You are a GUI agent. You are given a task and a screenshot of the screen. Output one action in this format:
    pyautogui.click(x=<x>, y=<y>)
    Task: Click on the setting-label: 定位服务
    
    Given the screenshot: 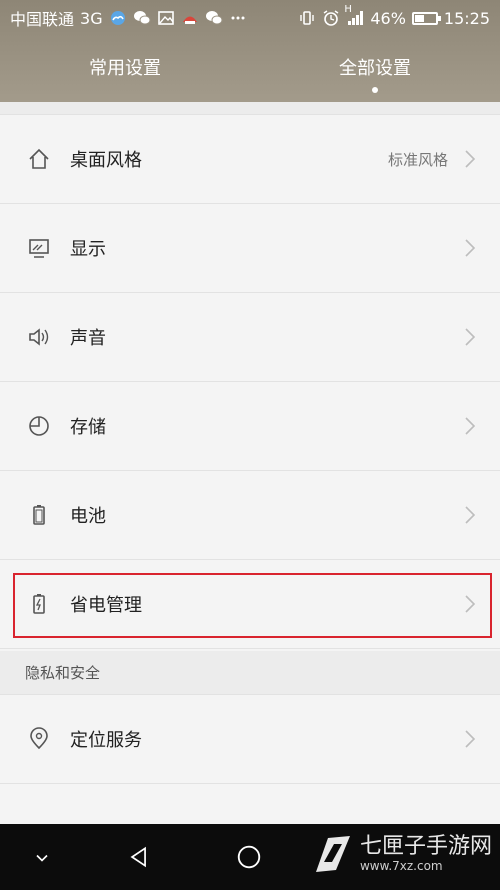 What is the action you would take?
    pyautogui.click(x=106, y=740)
    